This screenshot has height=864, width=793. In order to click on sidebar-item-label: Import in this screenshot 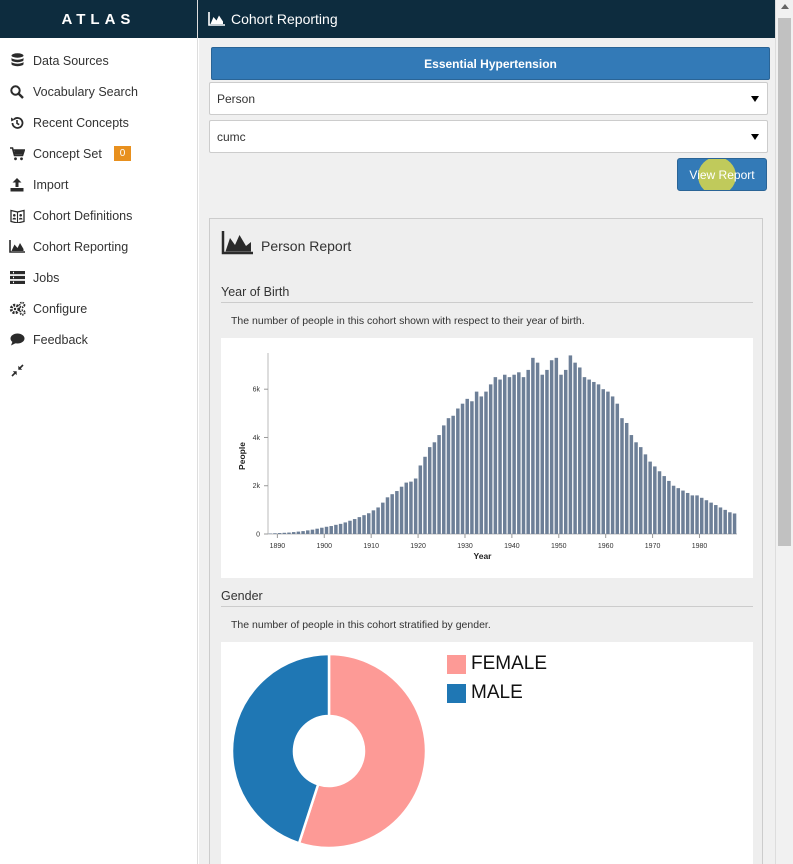, I will do `click(51, 184)`.